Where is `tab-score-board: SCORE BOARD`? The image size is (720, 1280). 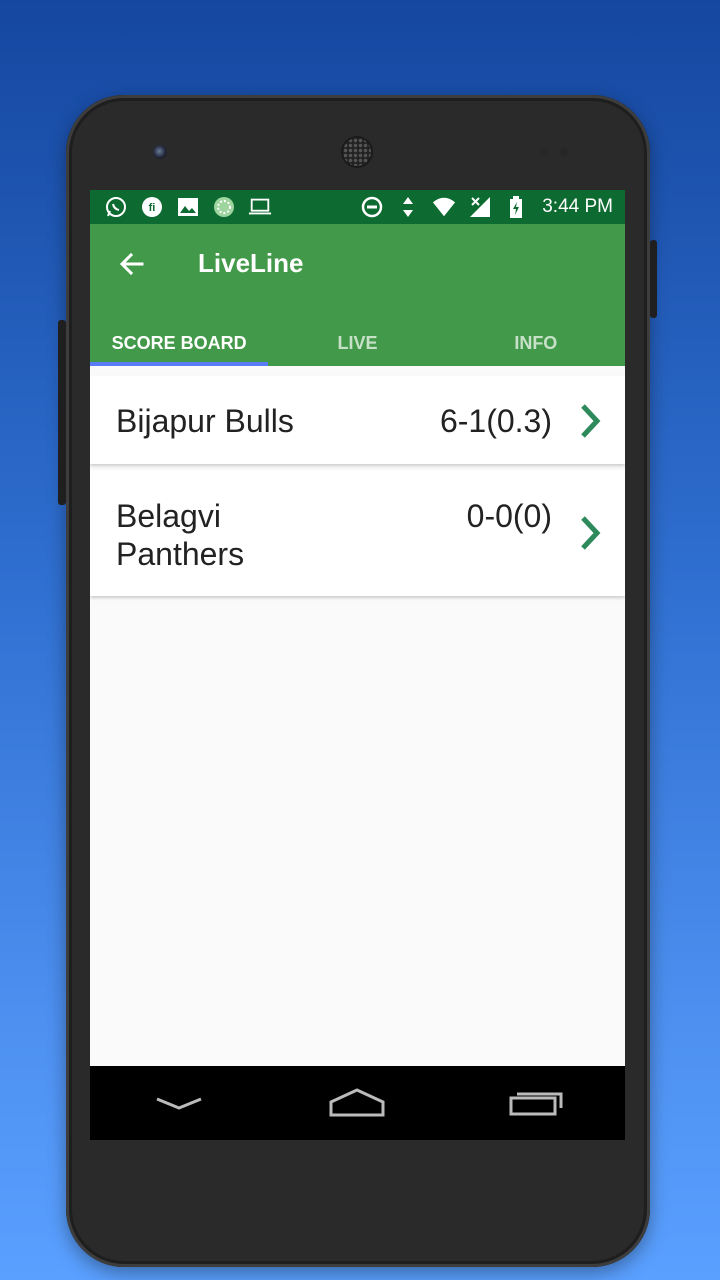 tab-score-board: SCORE BOARD is located at coordinates (179, 343).